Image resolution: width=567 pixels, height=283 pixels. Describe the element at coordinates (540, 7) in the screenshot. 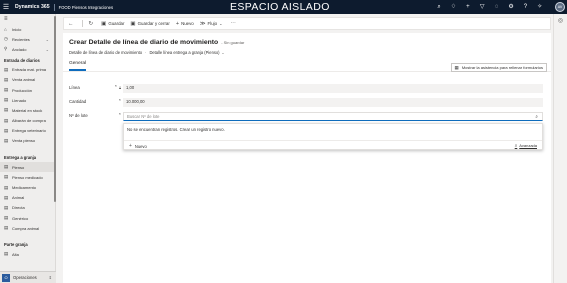

I see `copilot-icon: ✧` at that location.